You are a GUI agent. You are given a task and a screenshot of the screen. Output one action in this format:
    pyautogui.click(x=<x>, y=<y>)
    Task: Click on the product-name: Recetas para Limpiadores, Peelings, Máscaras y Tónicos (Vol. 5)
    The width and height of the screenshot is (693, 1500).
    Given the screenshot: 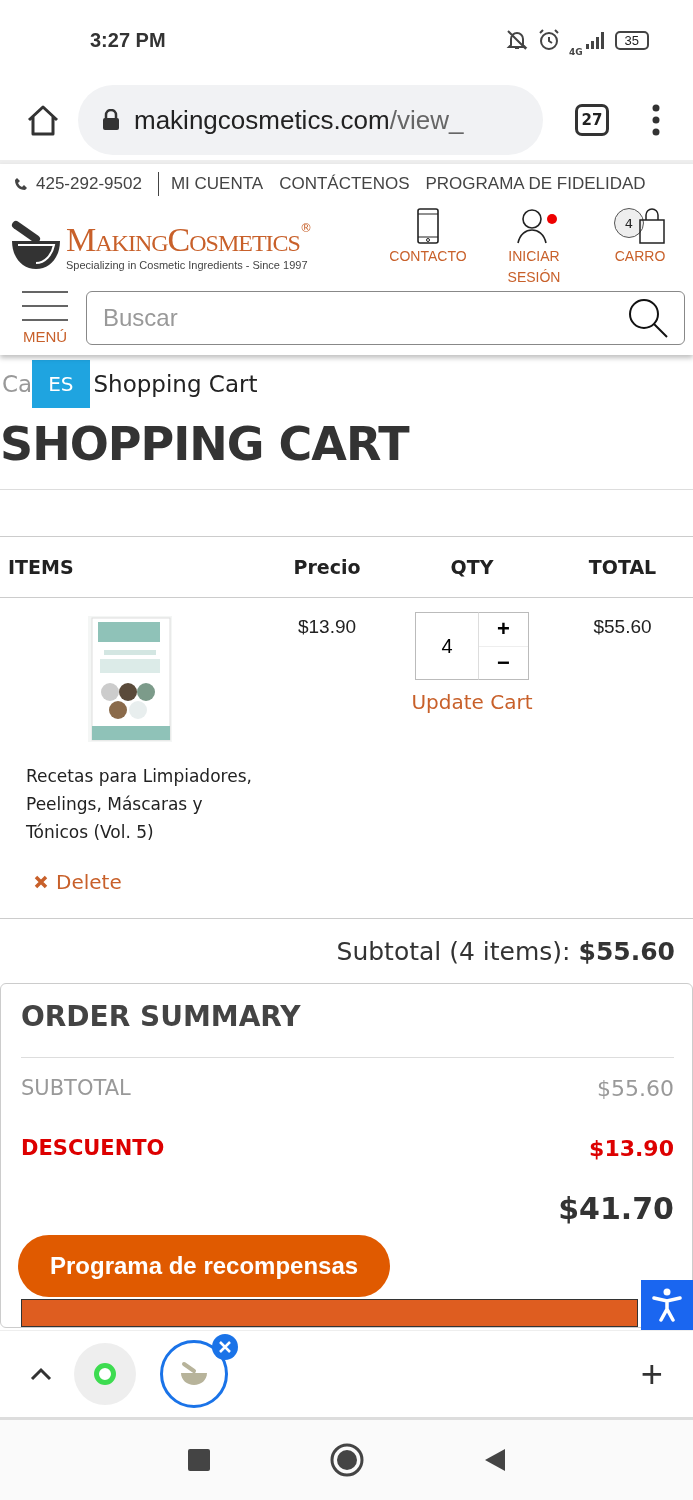 What is the action you would take?
    pyautogui.click(x=144, y=804)
    